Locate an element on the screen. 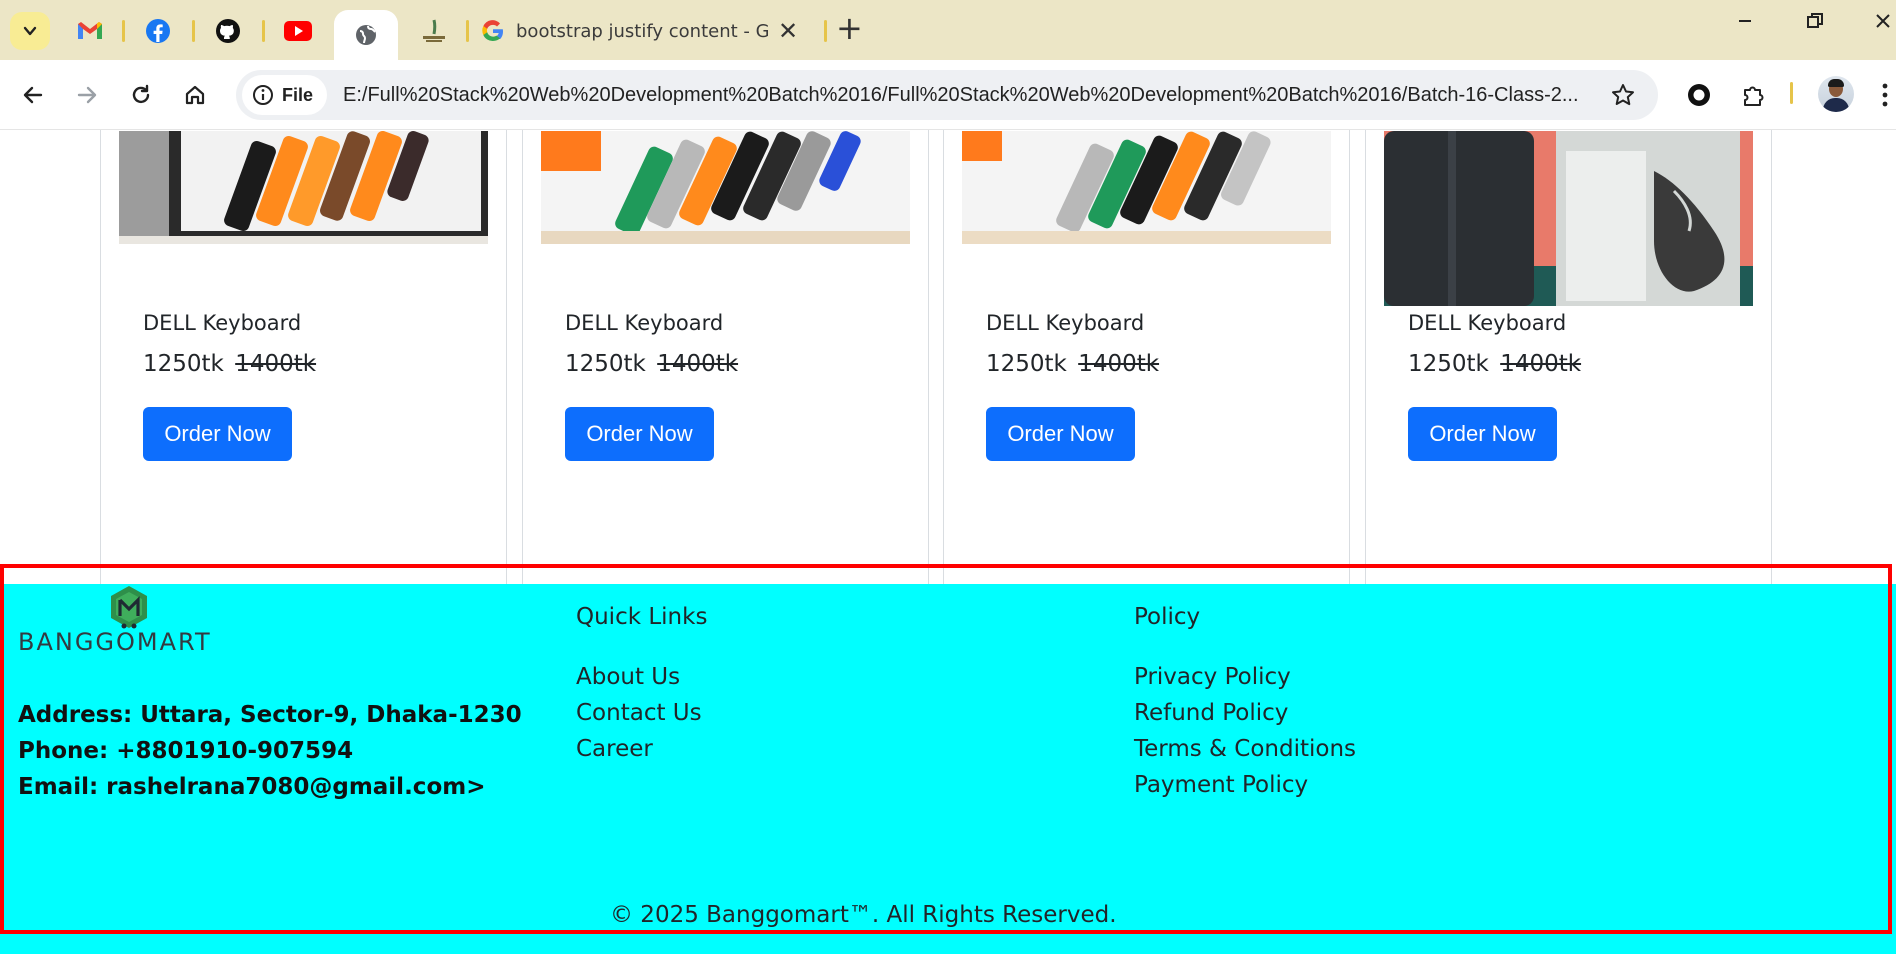 The width and height of the screenshot is (1896, 954). reload-icon is located at coordinates (141, 94).